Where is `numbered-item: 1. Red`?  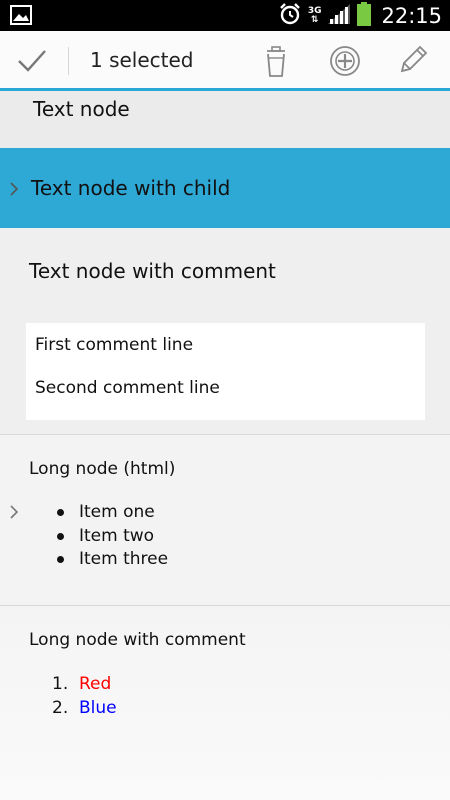 numbered-item: 1. Red is located at coordinates (84, 684).